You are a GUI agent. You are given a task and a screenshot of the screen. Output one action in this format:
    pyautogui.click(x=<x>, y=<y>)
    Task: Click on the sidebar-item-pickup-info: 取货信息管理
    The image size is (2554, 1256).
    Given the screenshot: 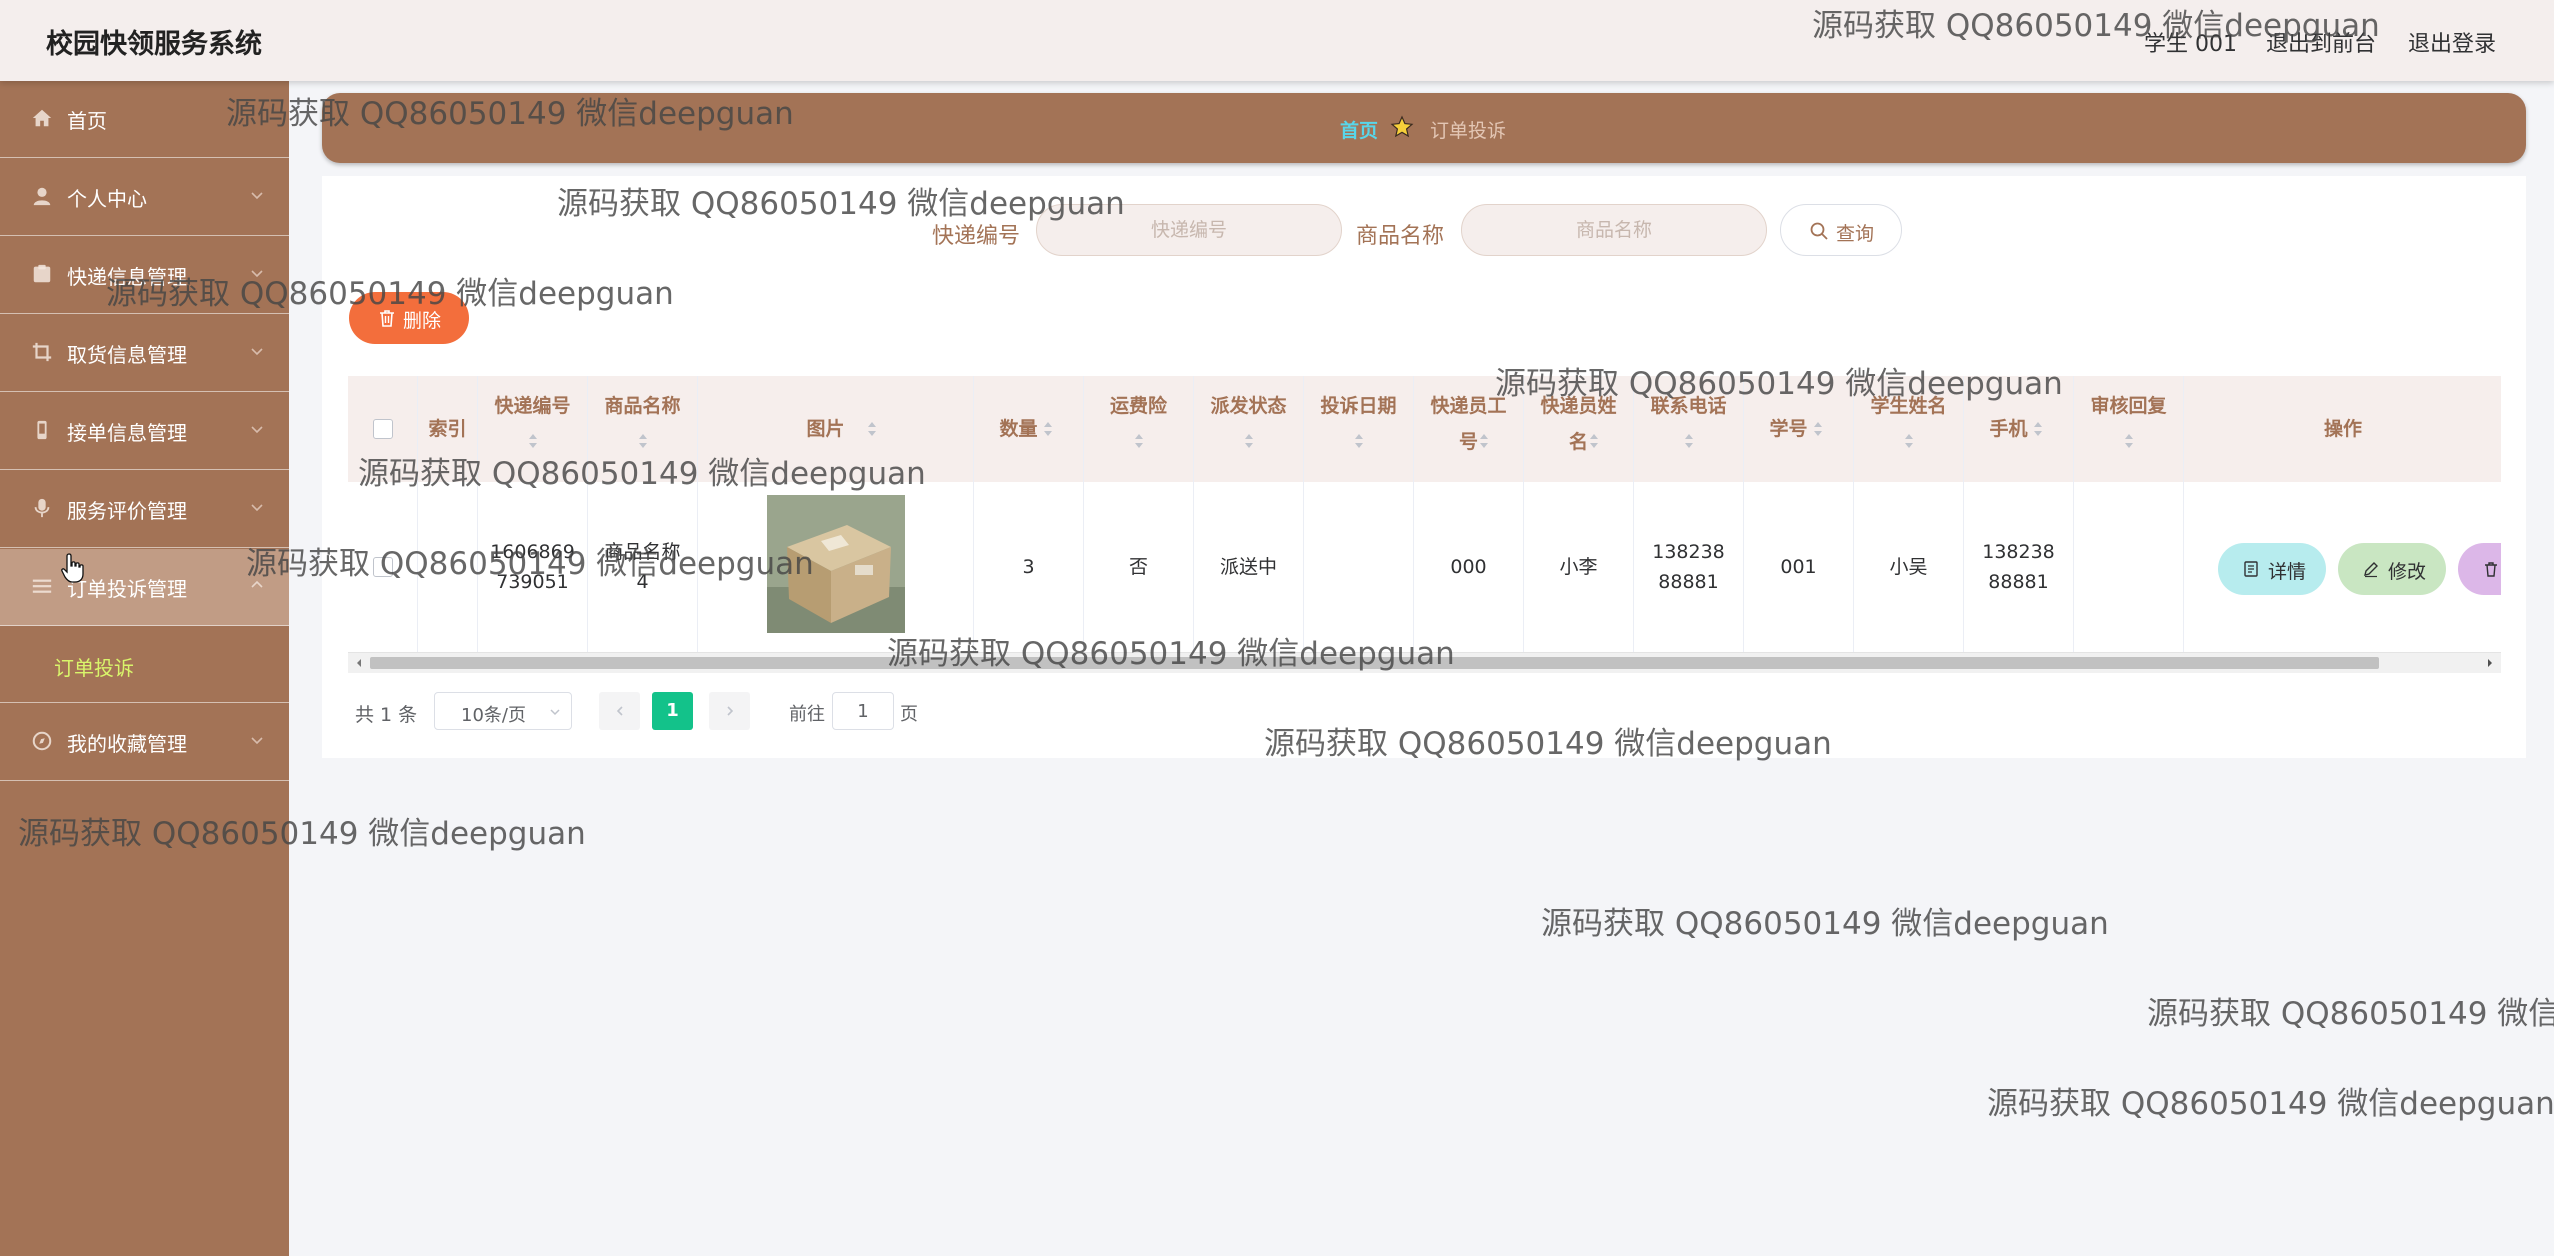 What is the action you would take?
    pyautogui.click(x=144, y=353)
    